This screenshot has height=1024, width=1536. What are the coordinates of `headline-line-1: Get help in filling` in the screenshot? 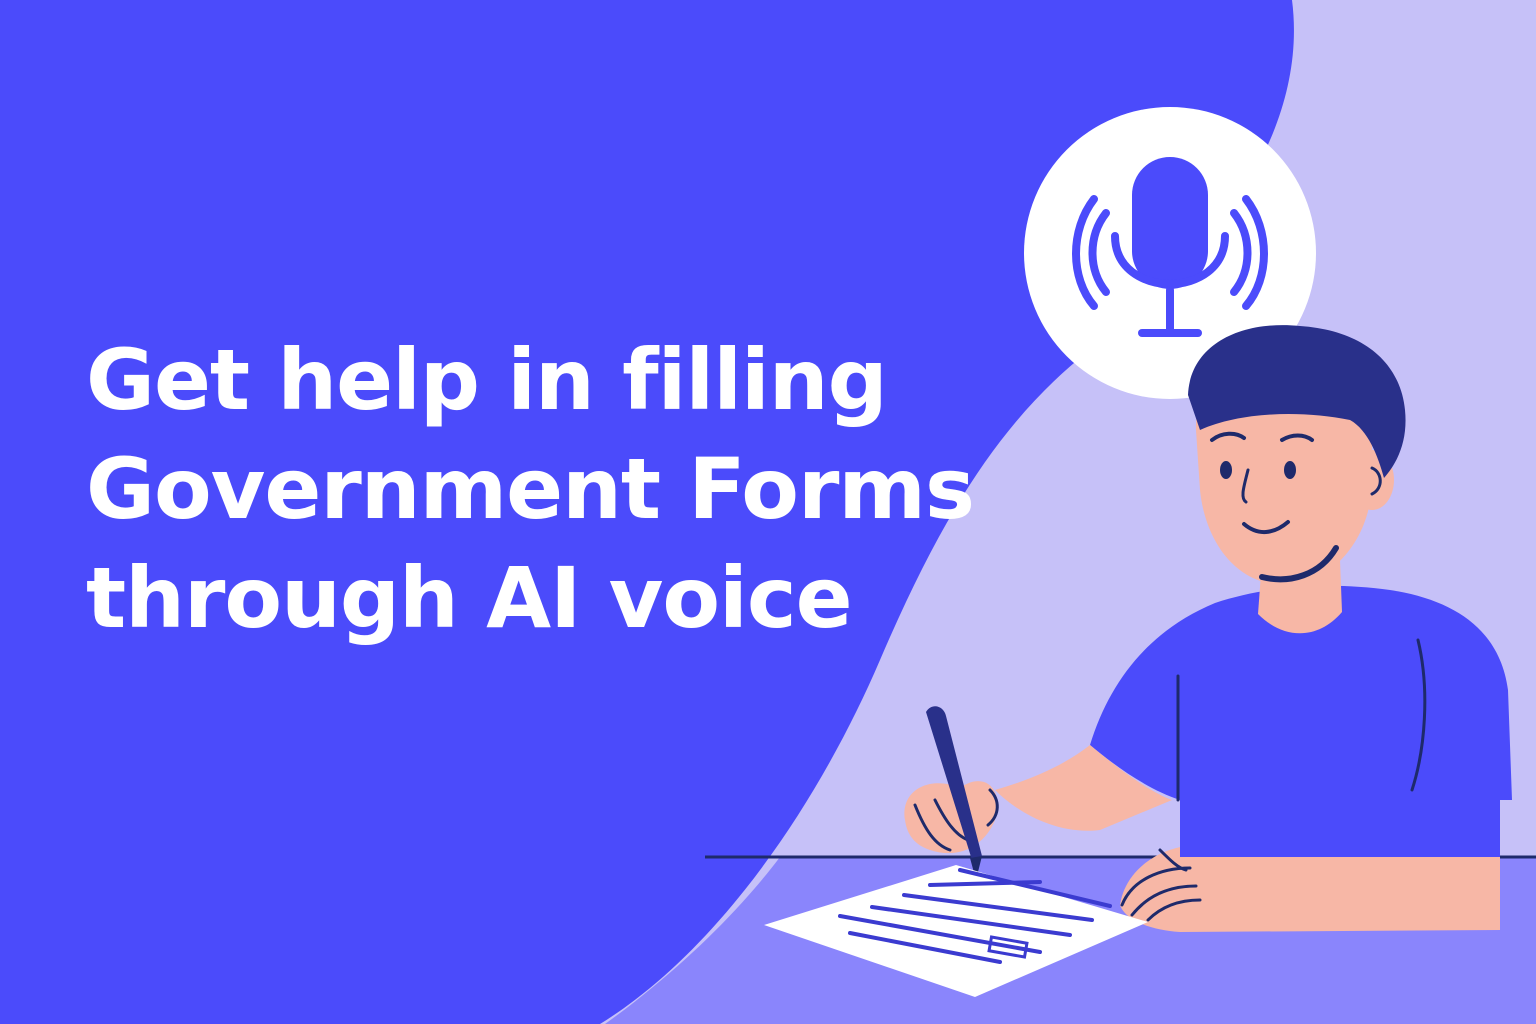 It's located at (487, 380).